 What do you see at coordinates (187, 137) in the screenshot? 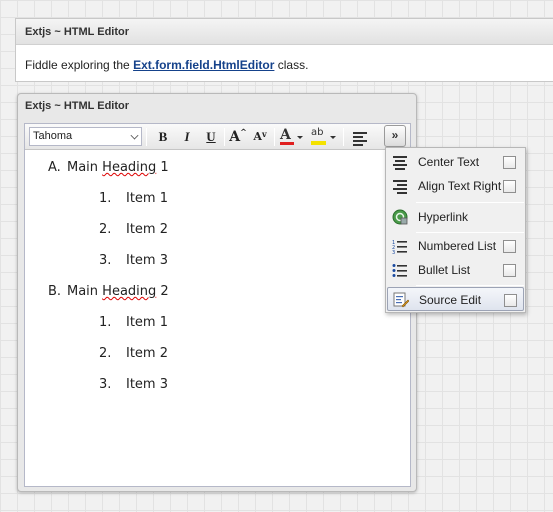
I see `italic-button: I` at bounding box center [187, 137].